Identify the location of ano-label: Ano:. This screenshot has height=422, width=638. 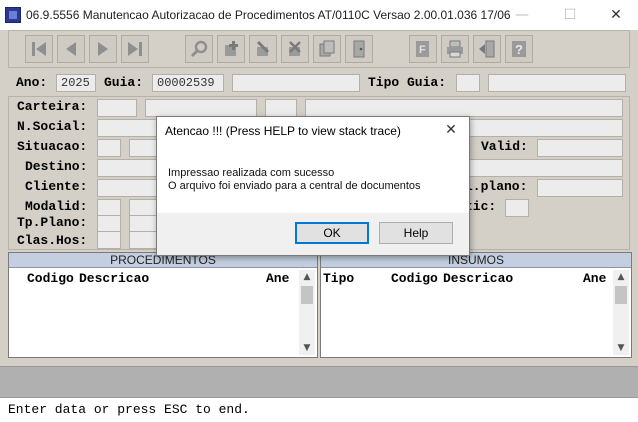
(32, 82).